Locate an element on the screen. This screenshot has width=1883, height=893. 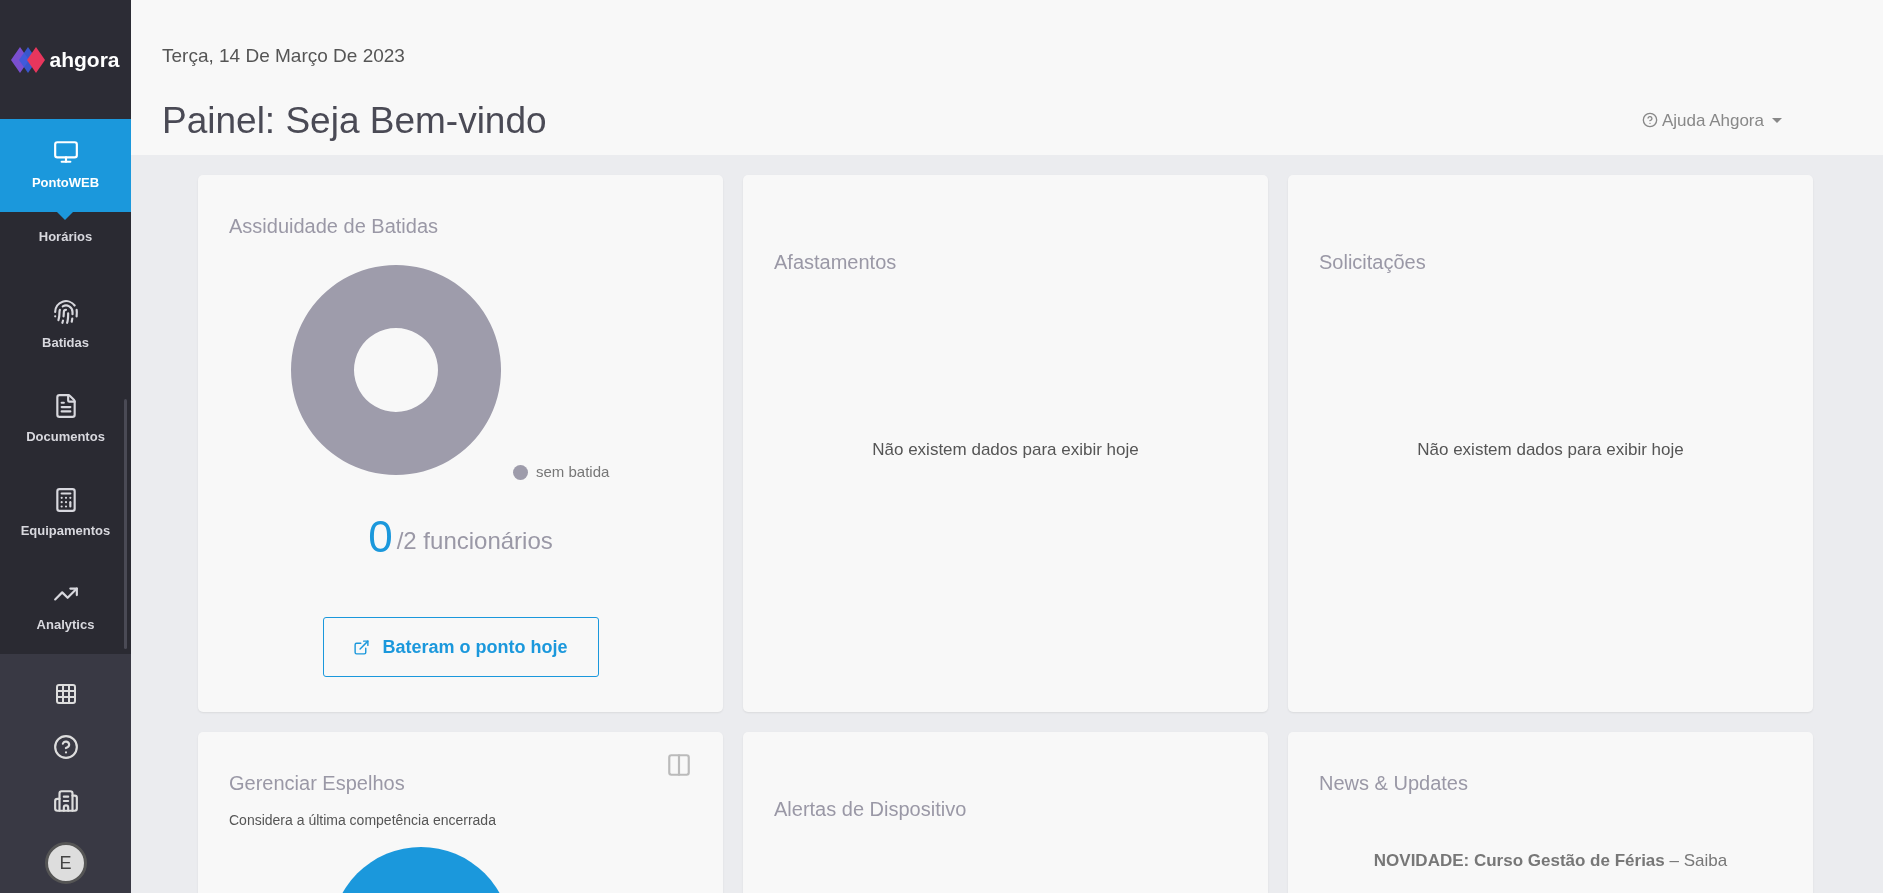
selection-pointer is located at coordinates (65, 216).